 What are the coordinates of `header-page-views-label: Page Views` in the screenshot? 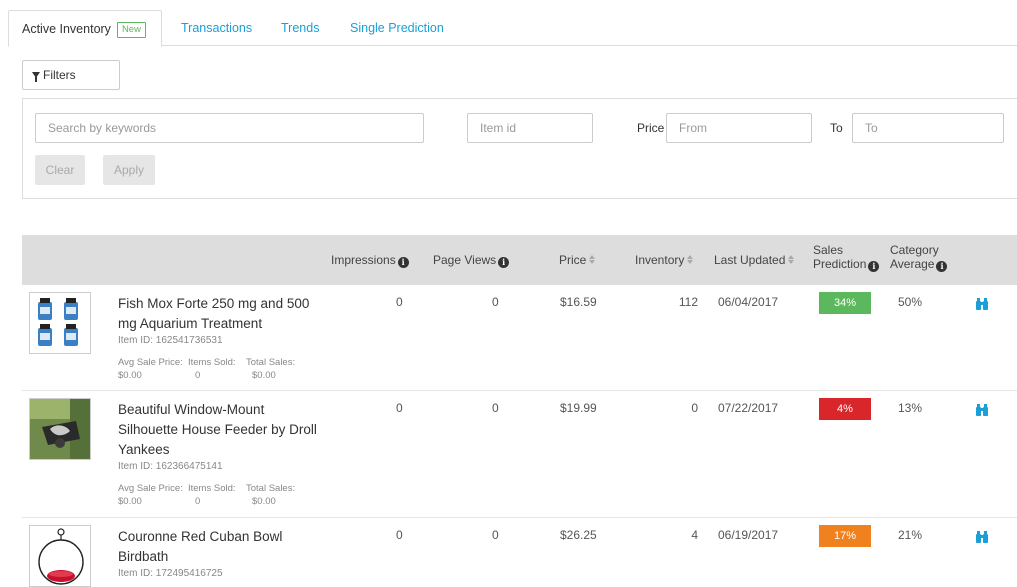 It's located at (465, 260).